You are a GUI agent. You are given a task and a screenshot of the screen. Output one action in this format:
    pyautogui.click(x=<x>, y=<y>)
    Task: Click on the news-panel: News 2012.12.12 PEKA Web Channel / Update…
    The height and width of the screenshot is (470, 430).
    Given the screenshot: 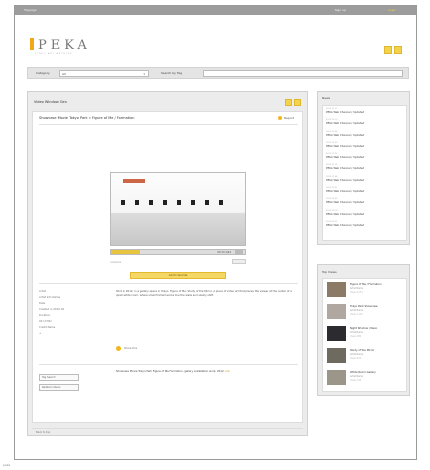 What is the action you would take?
    pyautogui.click(x=363, y=168)
    